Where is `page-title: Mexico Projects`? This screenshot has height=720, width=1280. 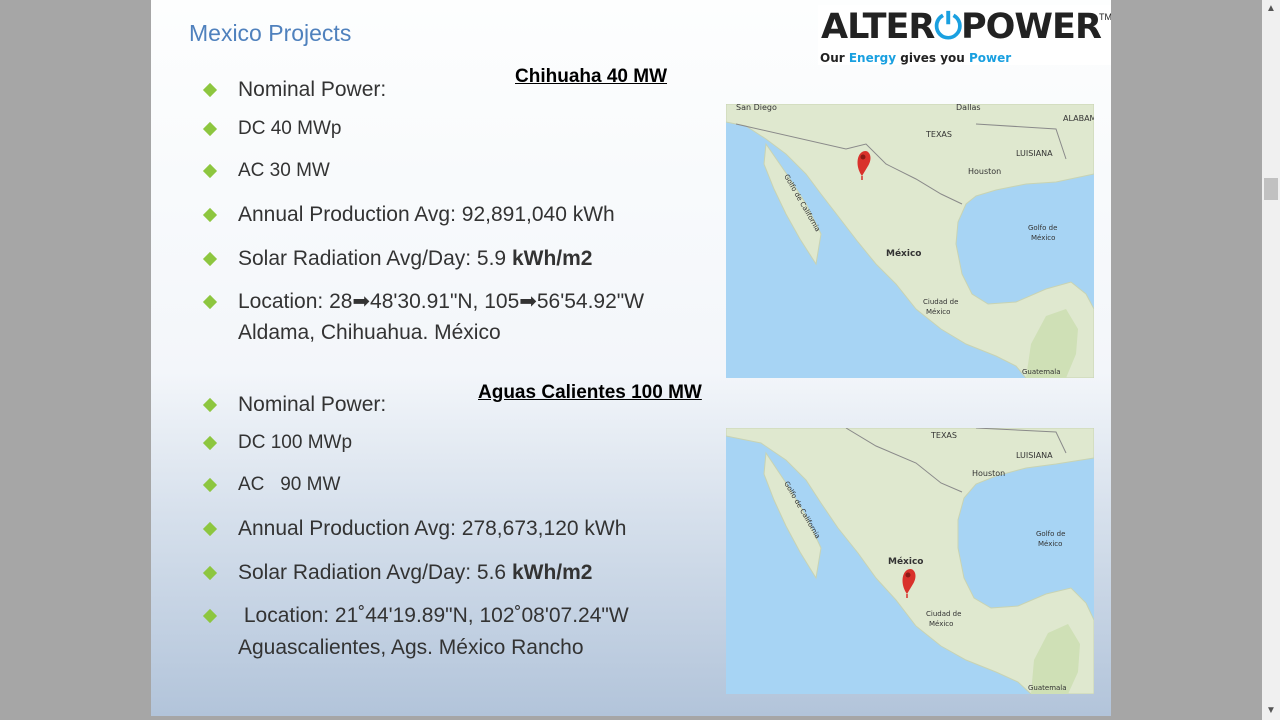 page-title: Mexico Projects is located at coordinates (270, 33).